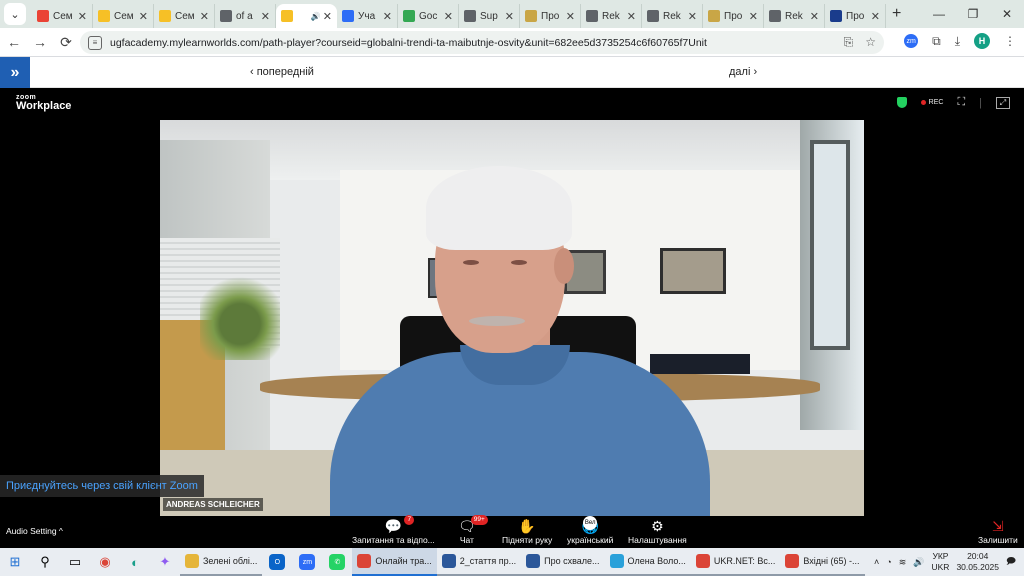 This screenshot has height=576, width=1024. I want to click on browser-tab: of a ✕, so click(245, 16).